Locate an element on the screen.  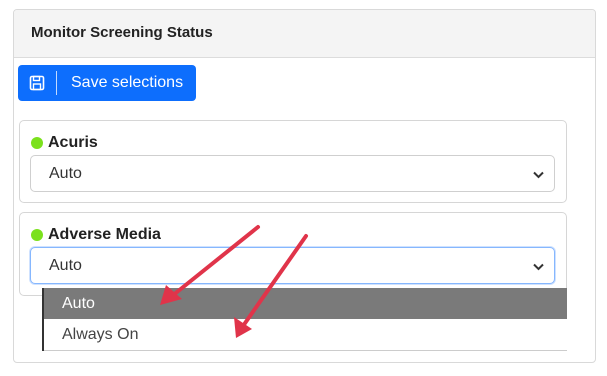
acuris-status-select: Auto is located at coordinates (292, 173).